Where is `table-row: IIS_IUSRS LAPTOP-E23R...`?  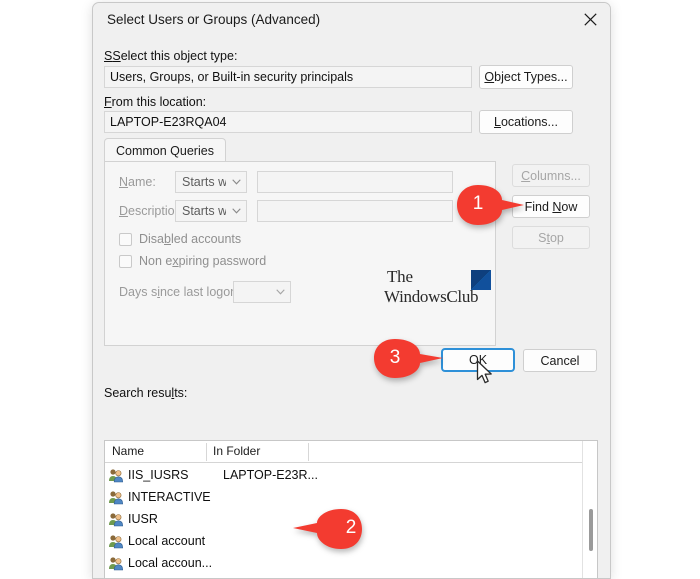 table-row: IIS_IUSRS LAPTOP-E23R... is located at coordinates (343, 475).